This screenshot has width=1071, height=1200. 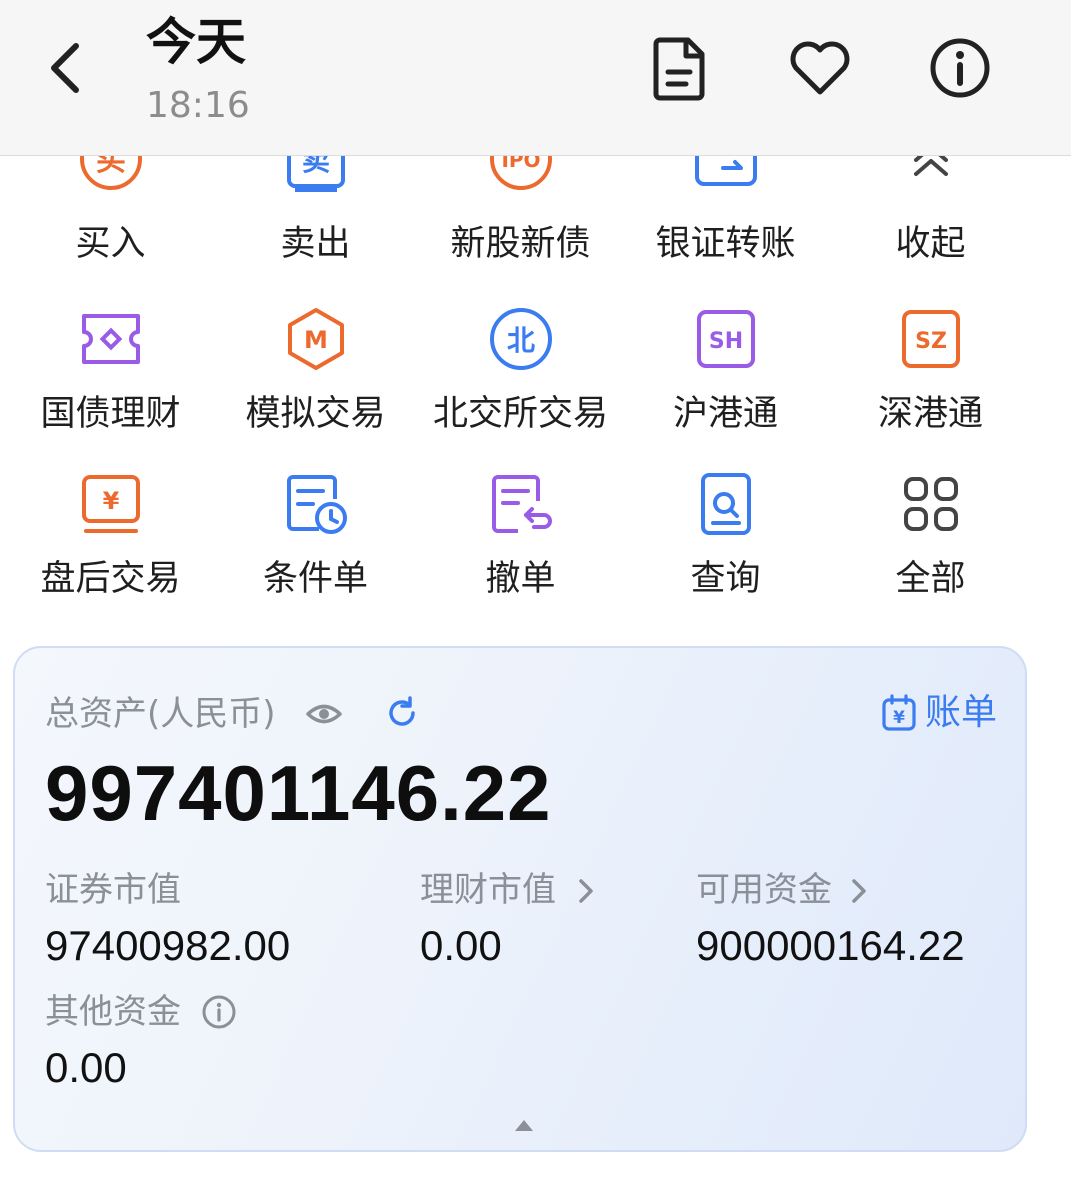 What do you see at coordinates (520, 164) in the screenshot?
I see `svg-text: IPO` at bounding box center [520, 164].